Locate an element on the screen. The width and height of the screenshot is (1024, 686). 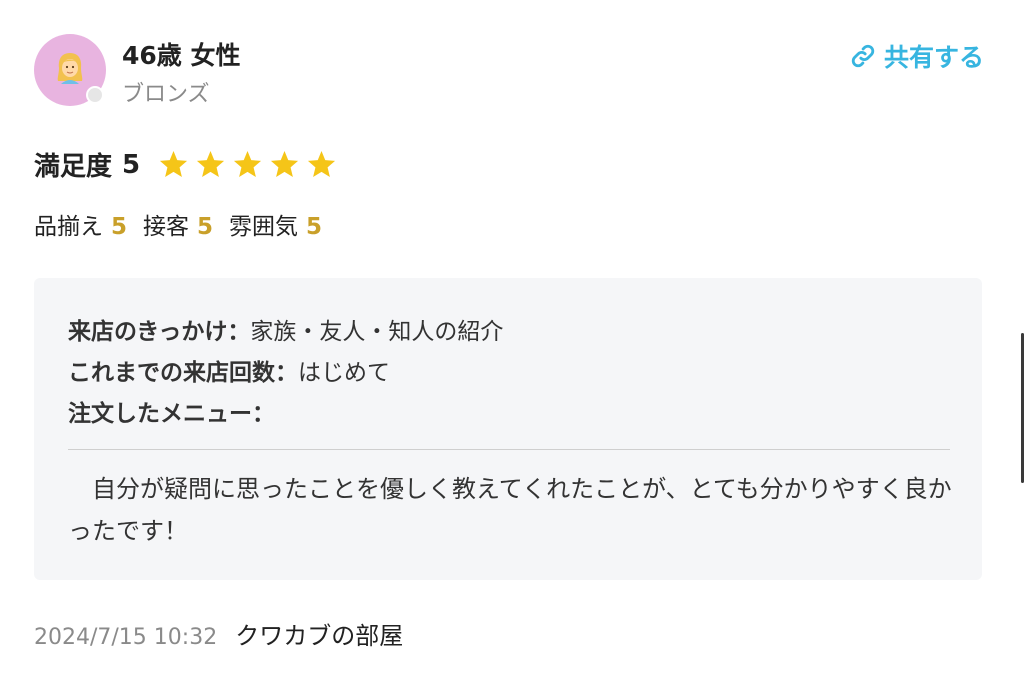
star-rating is located at coordinates (247, 164).